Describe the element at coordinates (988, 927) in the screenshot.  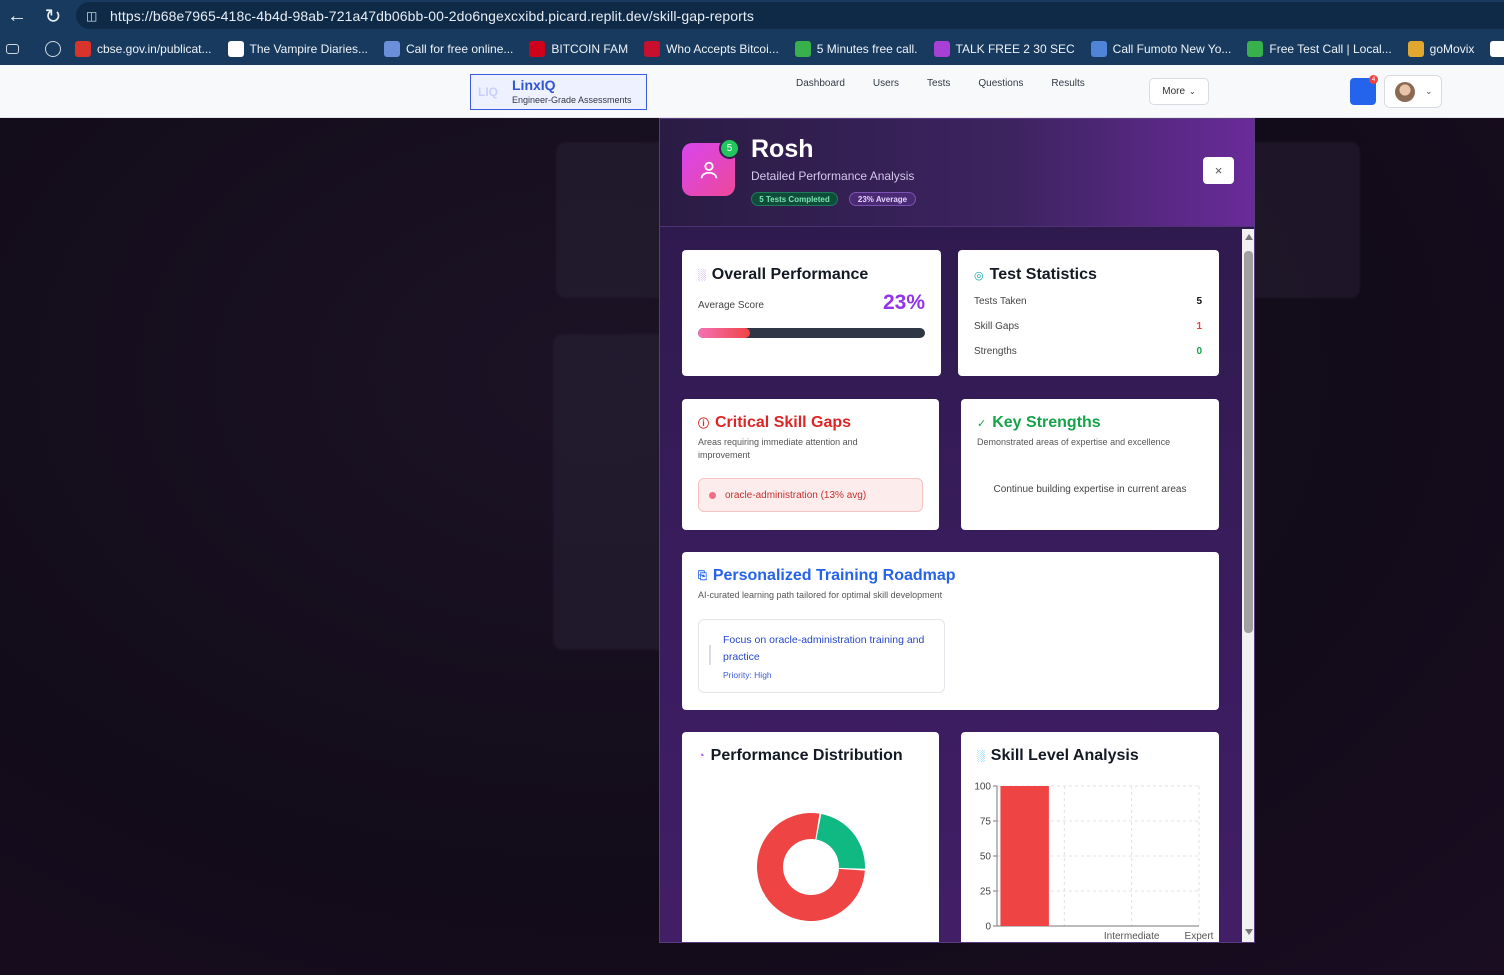
I see `y-tick-label: 0` at that location.